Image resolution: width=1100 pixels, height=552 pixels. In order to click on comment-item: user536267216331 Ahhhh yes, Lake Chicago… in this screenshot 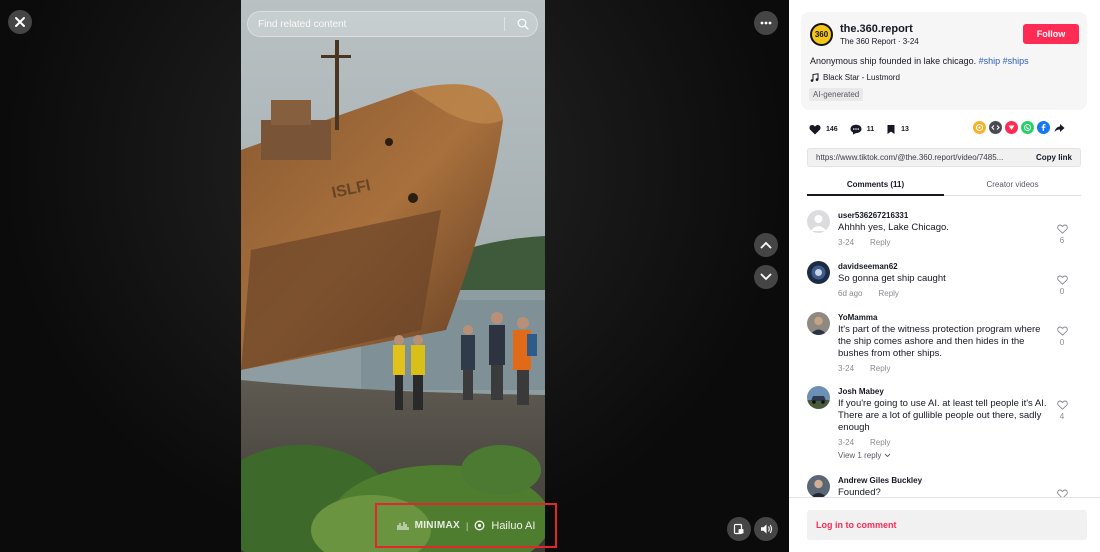, I will do `click(947, 233)`.